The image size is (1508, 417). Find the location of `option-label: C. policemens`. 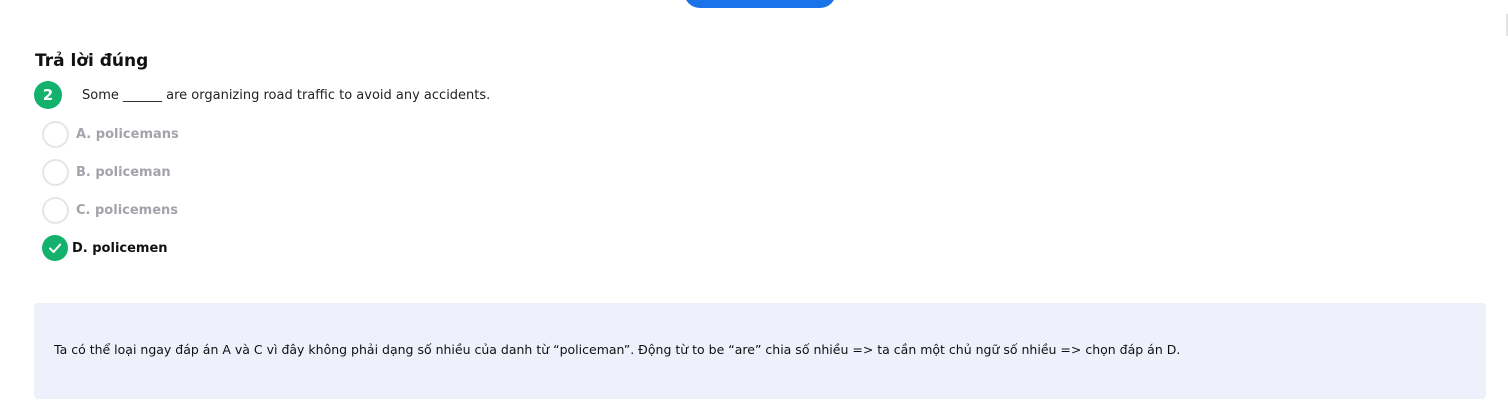

option-label: C. policemens is located at coordinates (127, 210).